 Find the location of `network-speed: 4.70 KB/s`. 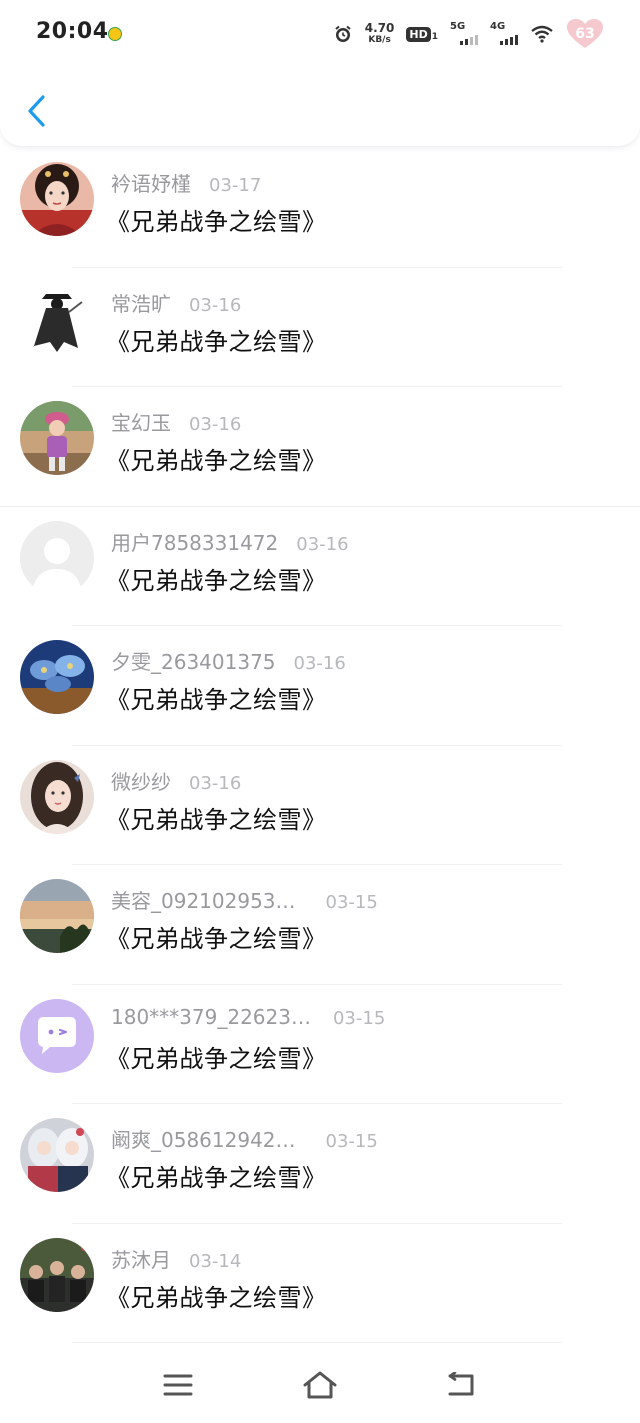

network-speed: 4.70 KB/s is located at coordinates (380, 34).